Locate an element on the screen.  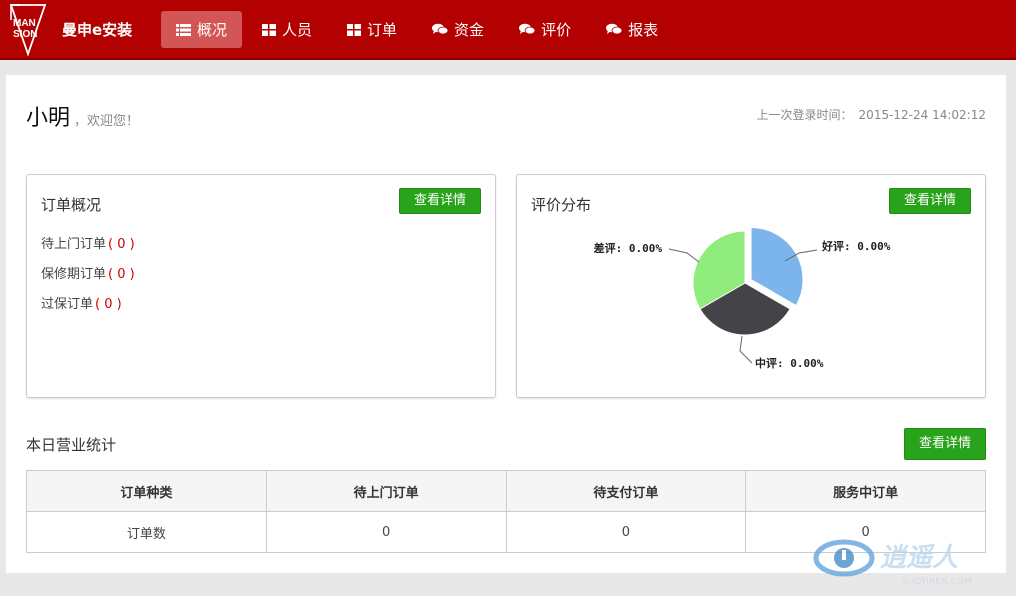
table-cell: 订单数 is located at coordinates (146, 532).